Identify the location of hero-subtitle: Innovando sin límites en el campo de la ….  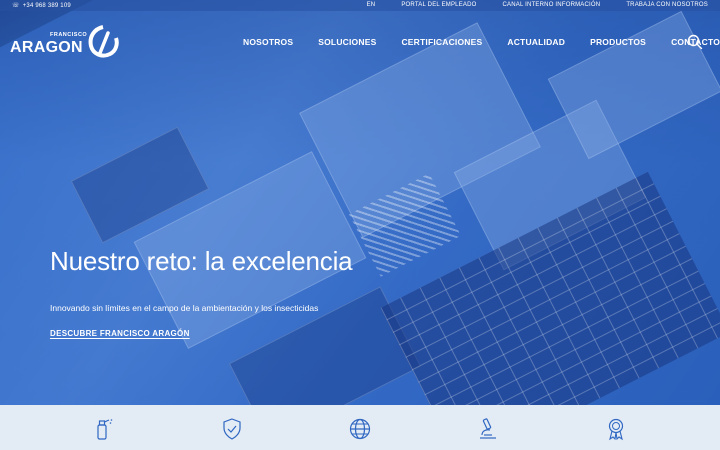
(184, 308).